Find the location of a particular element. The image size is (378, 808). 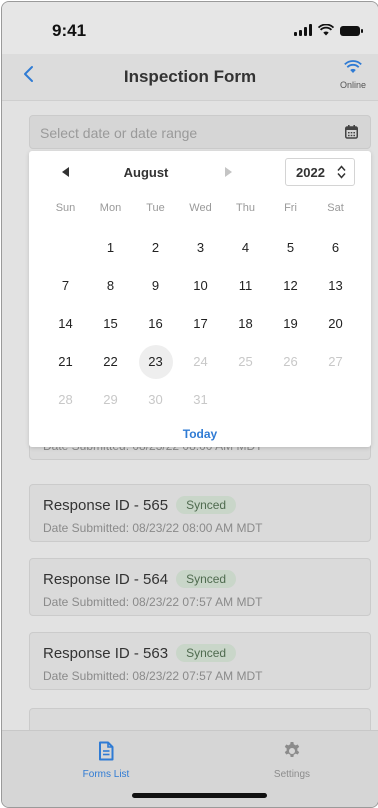

calendar-day: 7 is located at coordinates (66, 286).